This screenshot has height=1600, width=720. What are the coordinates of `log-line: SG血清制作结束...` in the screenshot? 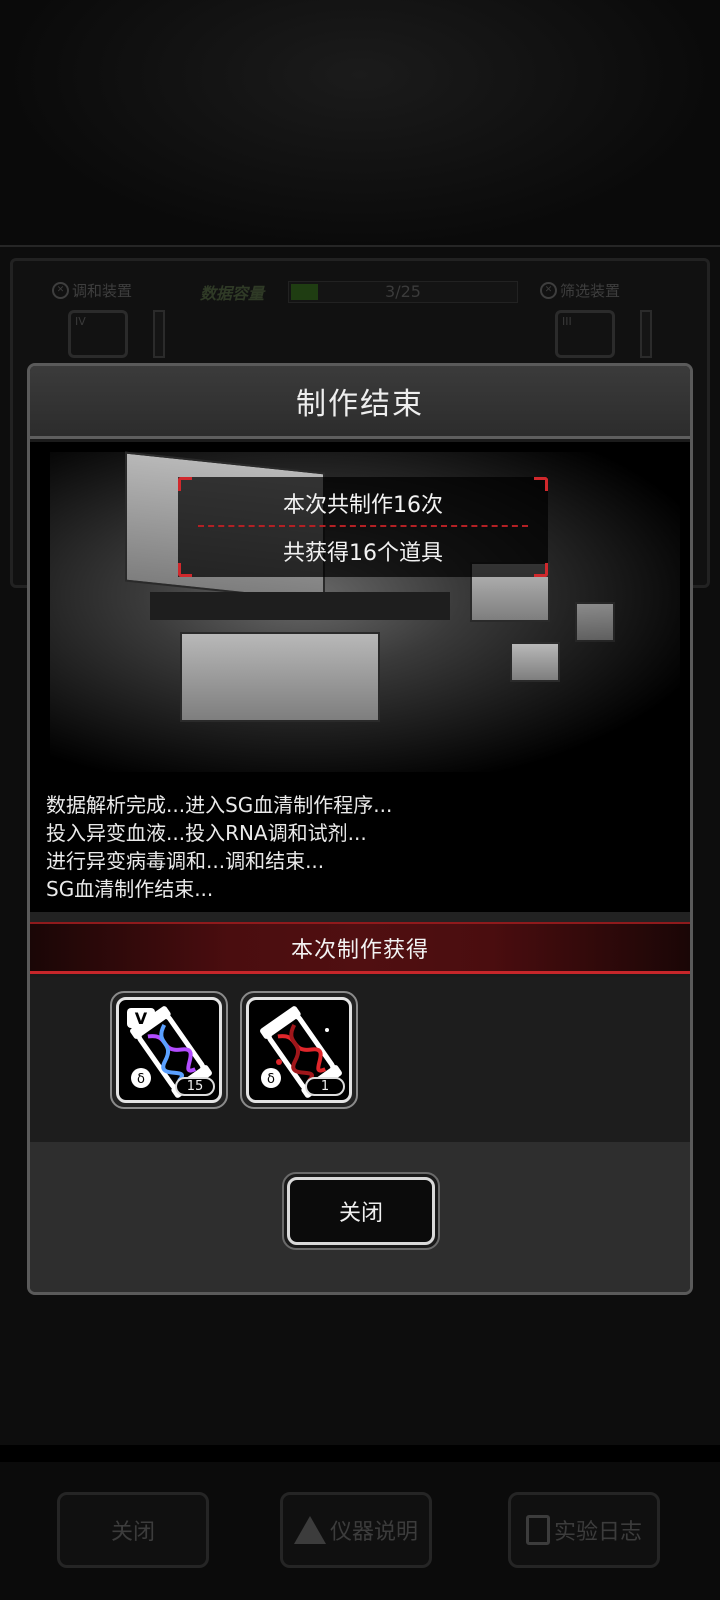 It's located at (130, 889).